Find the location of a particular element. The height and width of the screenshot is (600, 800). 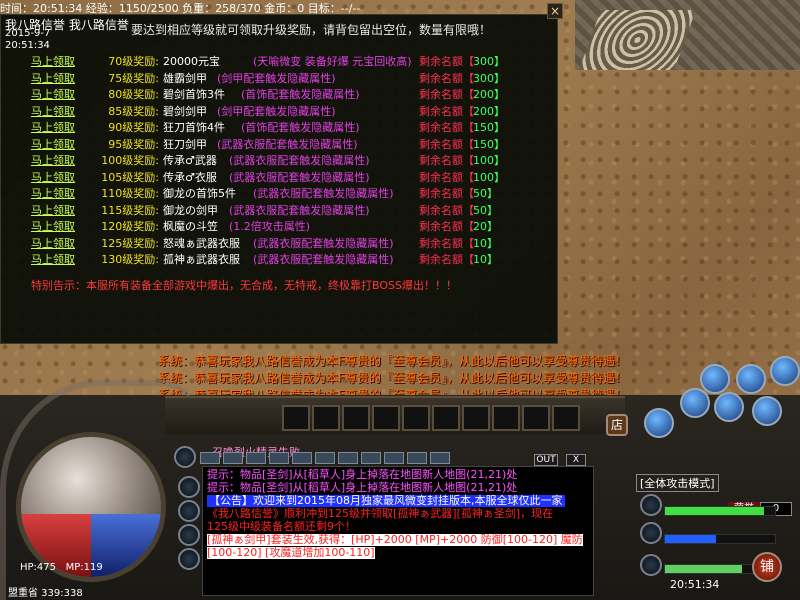

system-message: 系统：恭喜玩家我八路信誉成为本F尊贵的『至尊会员』，从此以后他可以享受尊贵待遇！ is located at coordinates (392, 361).